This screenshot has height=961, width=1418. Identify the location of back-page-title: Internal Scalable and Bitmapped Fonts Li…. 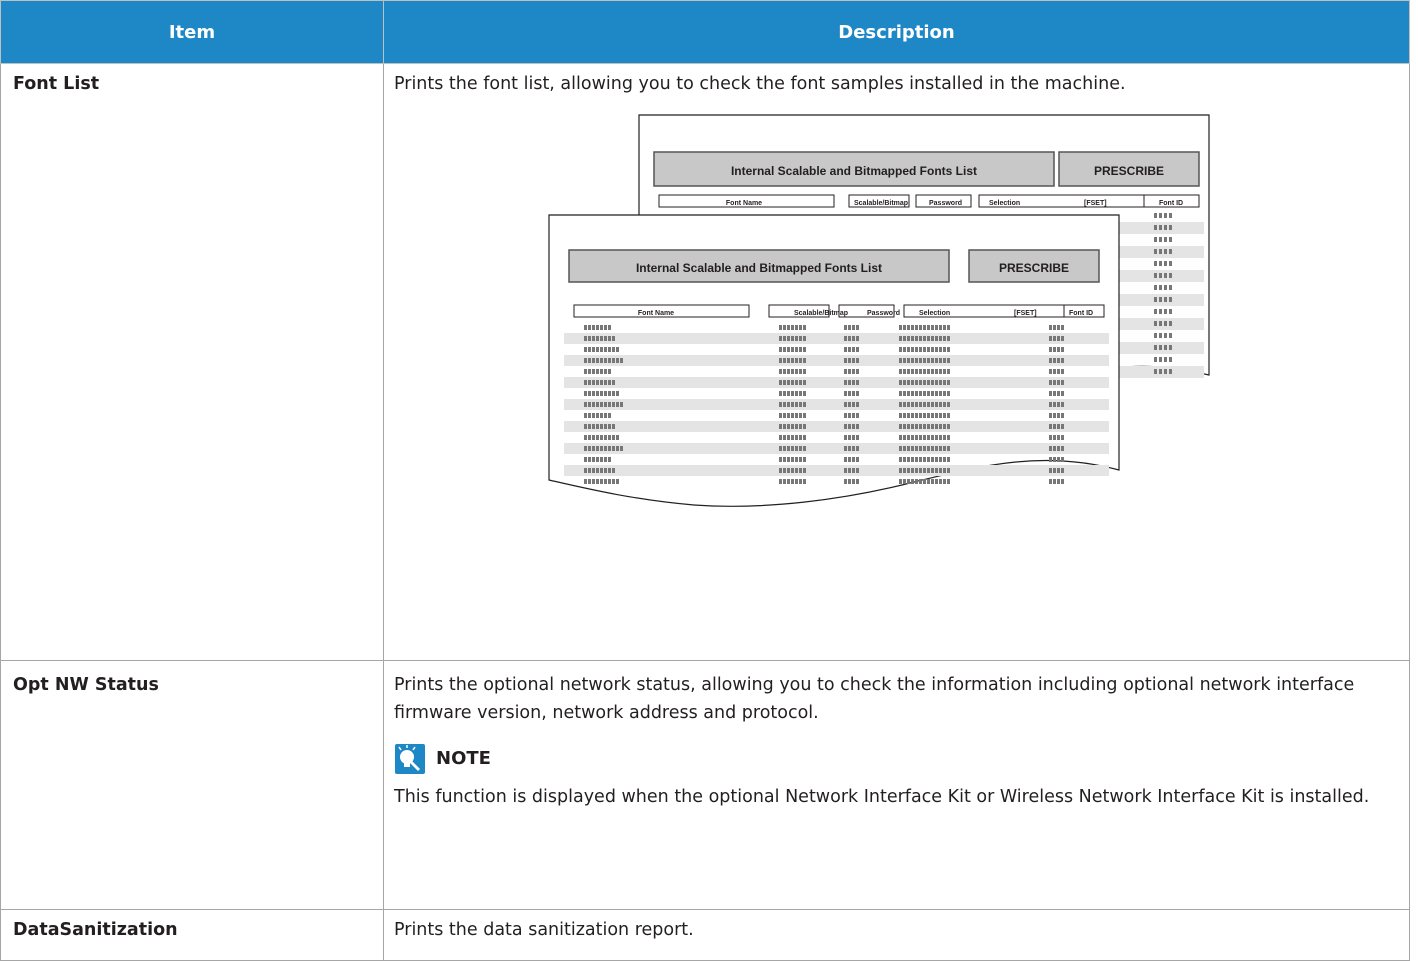
(854, 171).